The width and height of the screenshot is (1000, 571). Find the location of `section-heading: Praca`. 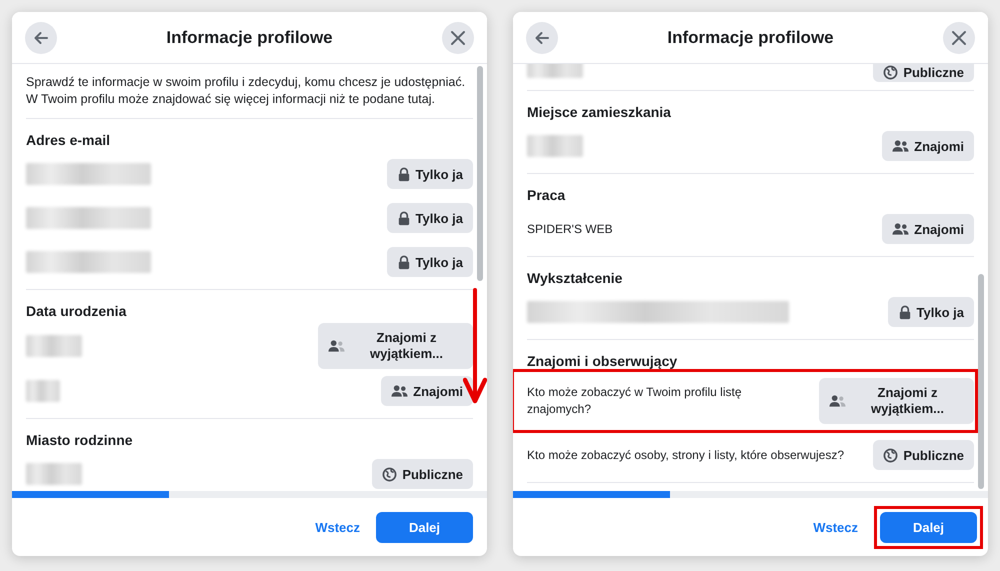

section-heading: Praca is located at coordinates (546, 195).